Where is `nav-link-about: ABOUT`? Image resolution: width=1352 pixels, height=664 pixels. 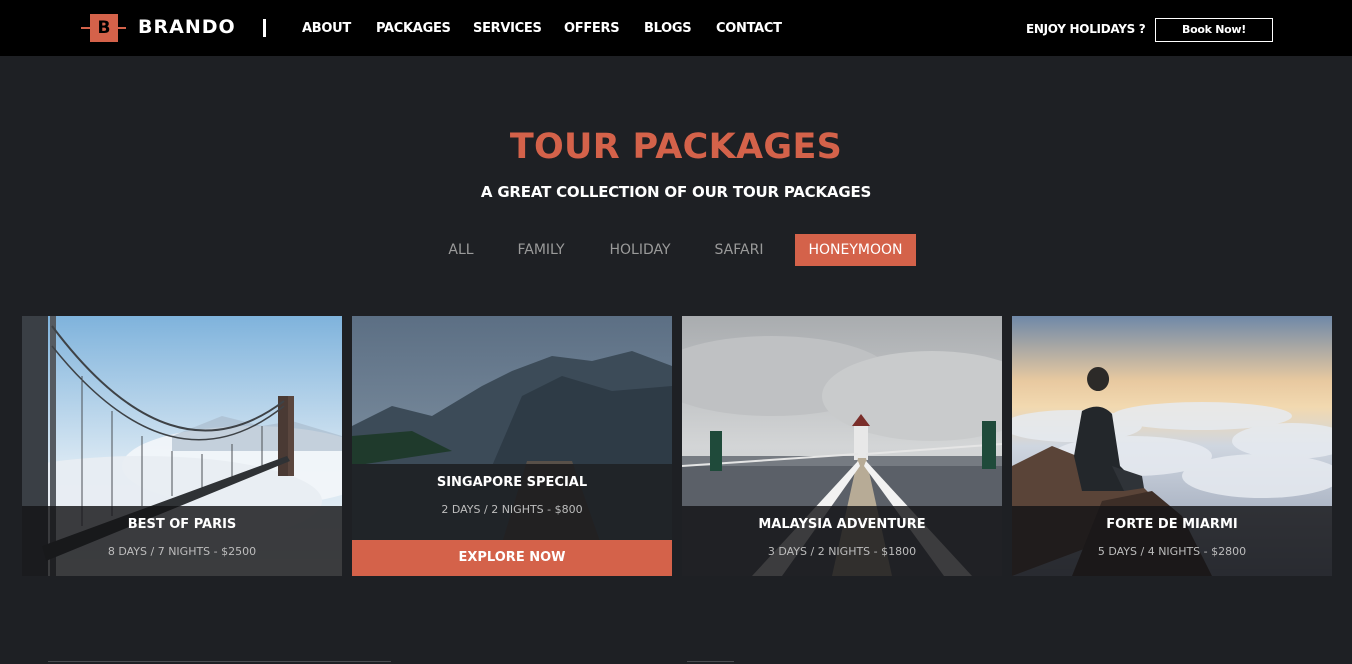 nav-link-about: ABOUT is located at coordinates (326, 28).